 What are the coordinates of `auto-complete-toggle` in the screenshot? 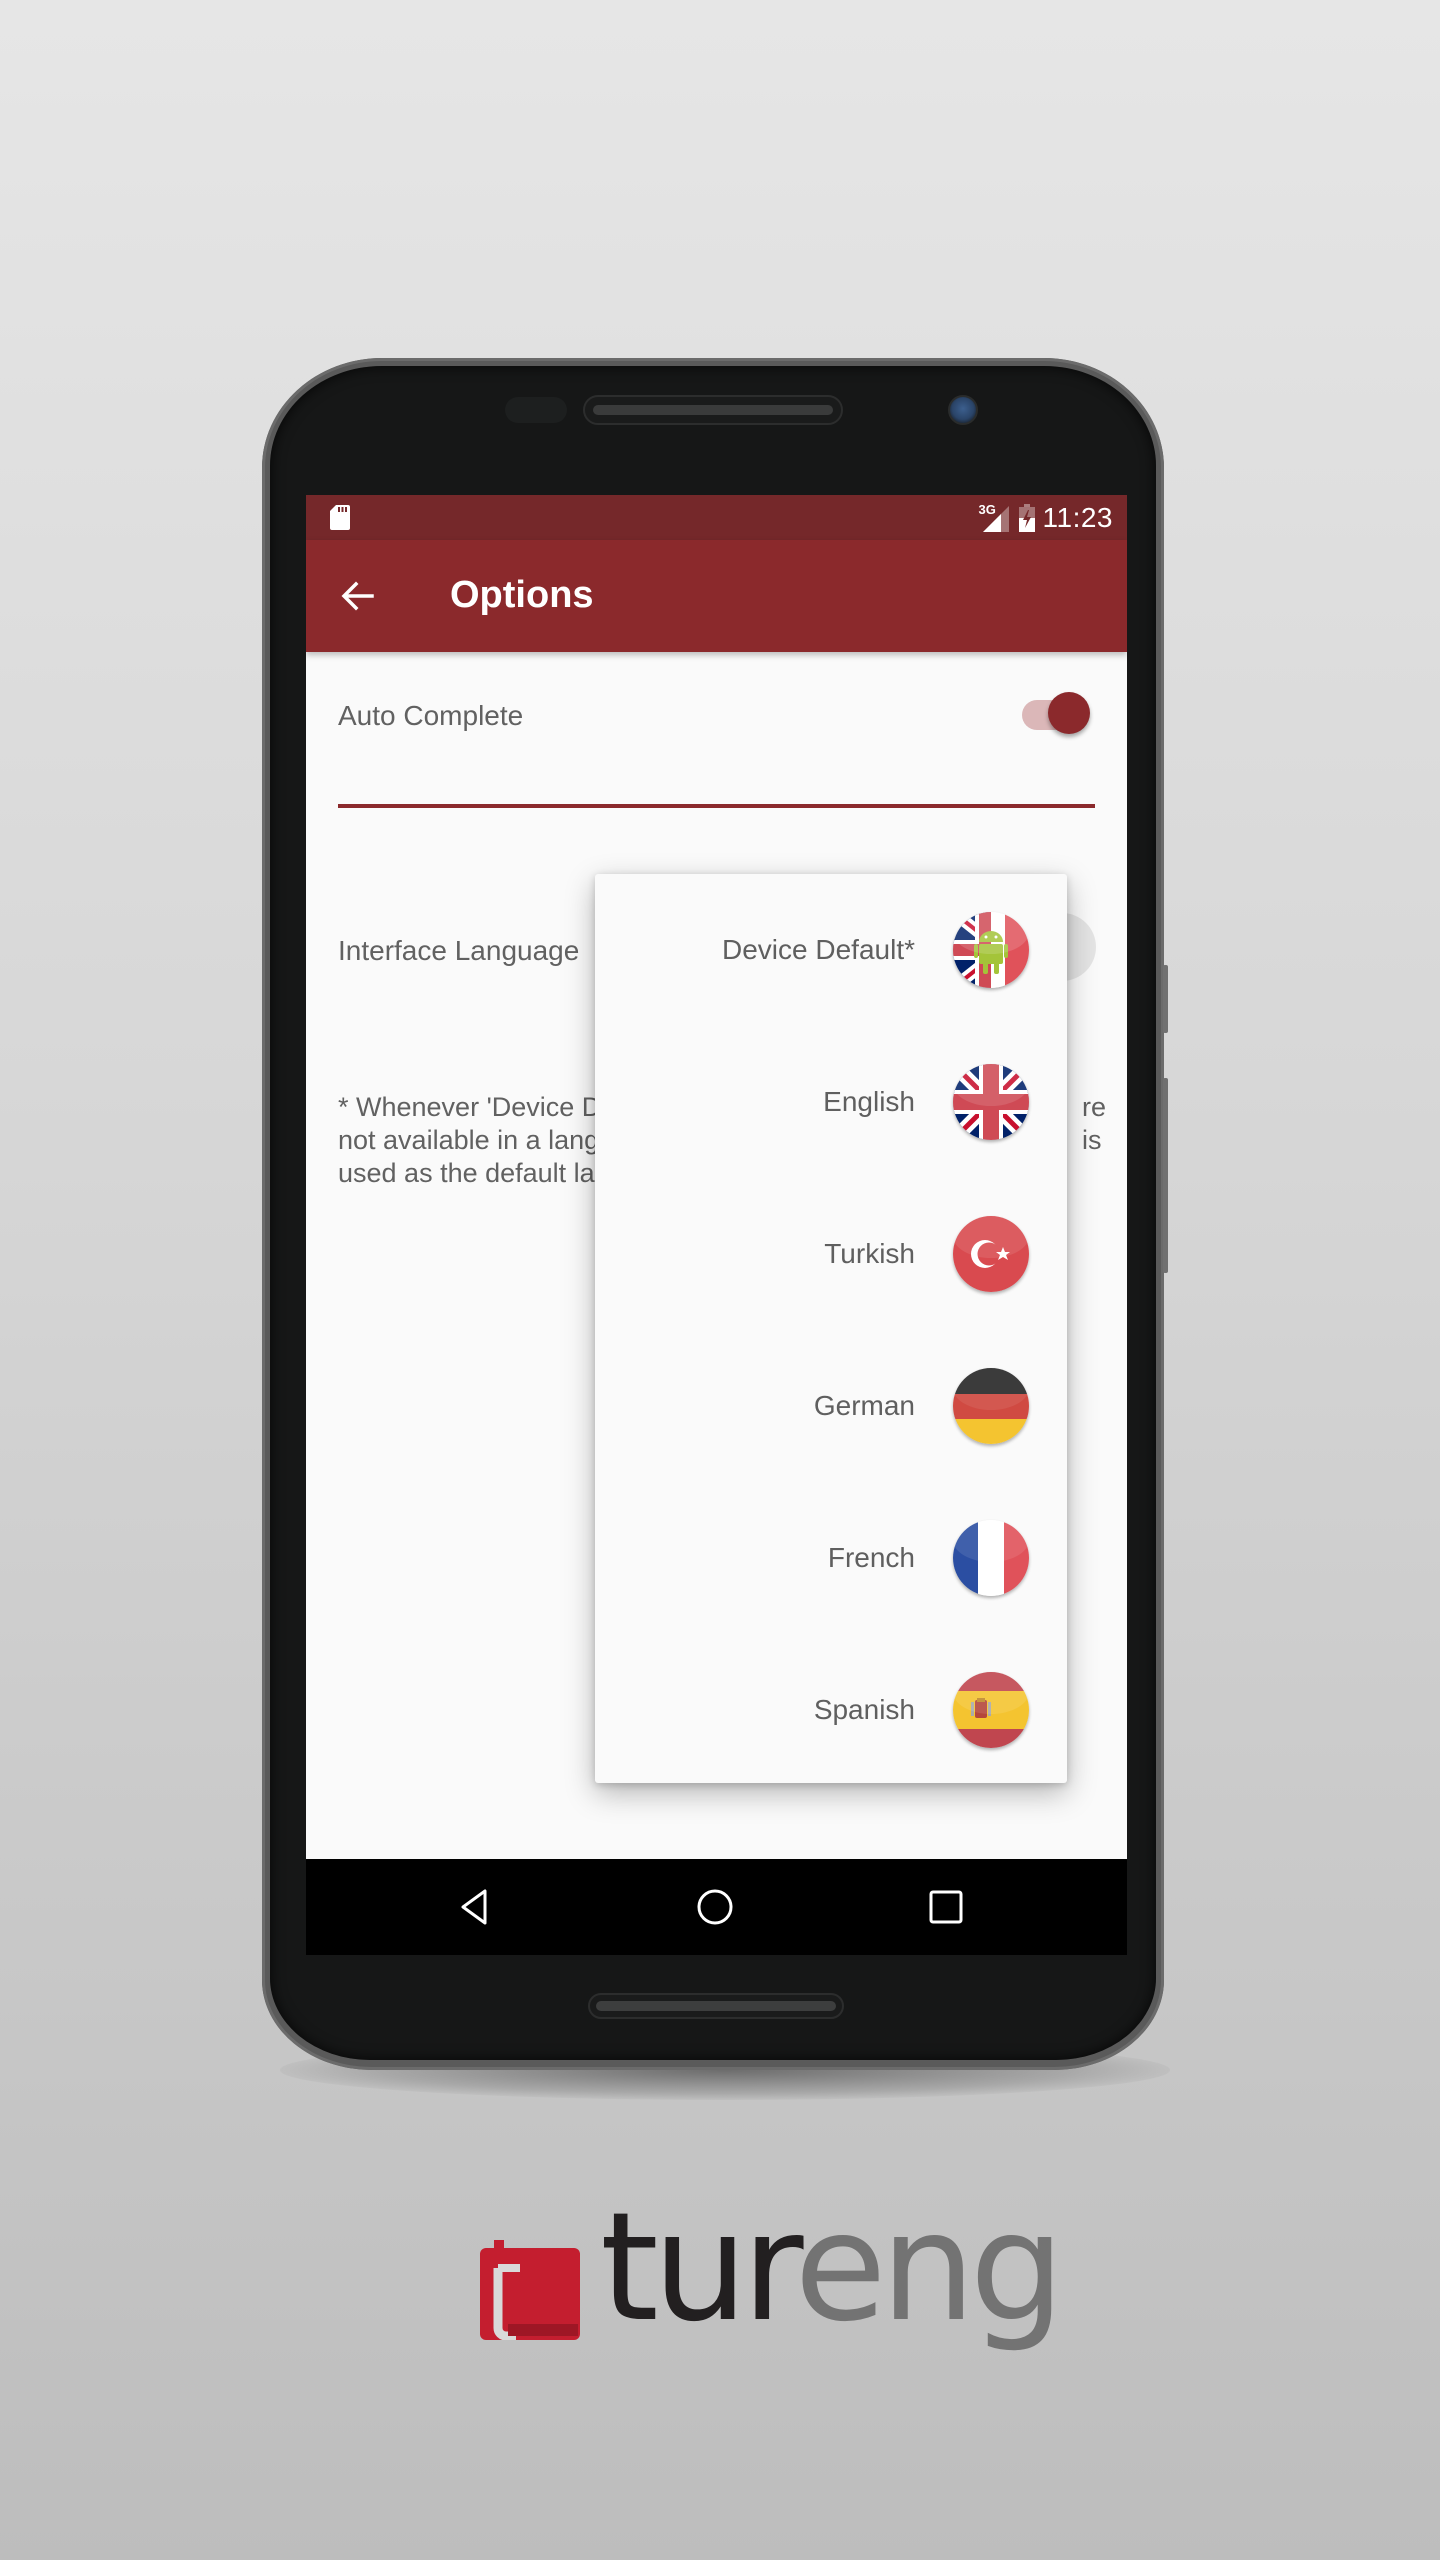 It's located at (1057, 717).